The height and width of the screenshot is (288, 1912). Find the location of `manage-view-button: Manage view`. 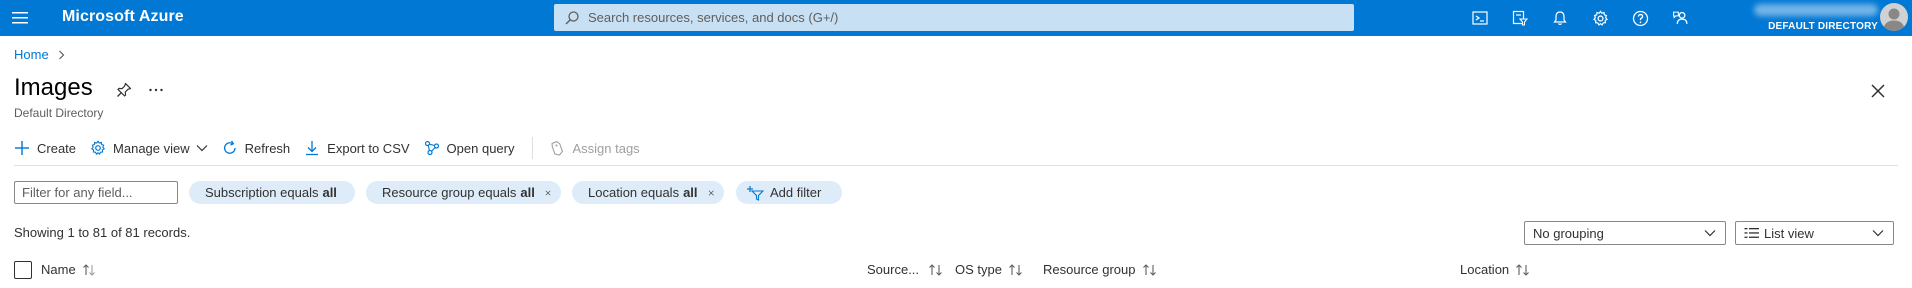

manage-view-button: Manage view is located at coordinates (149, 148).